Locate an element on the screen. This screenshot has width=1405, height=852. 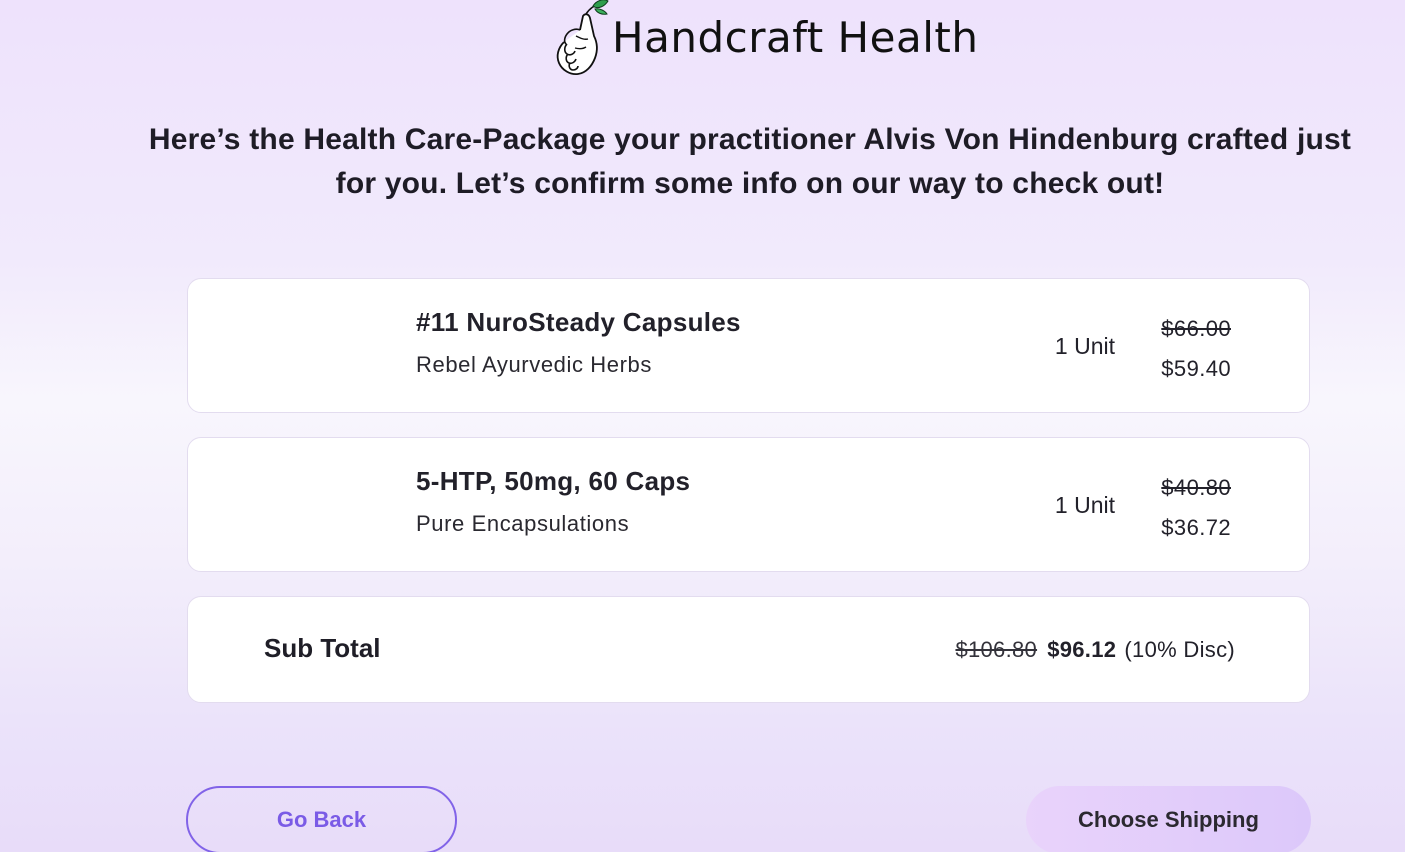
subtotal-values: $106.80 $96.12 (10% Disc) is located at coordinates (1095, 650).